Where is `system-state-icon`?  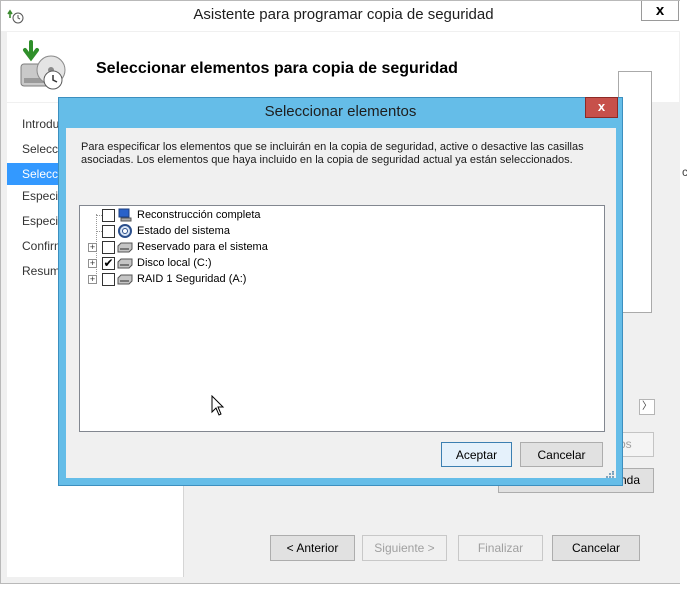 system-state-icon is located at coordinates (125, 231).